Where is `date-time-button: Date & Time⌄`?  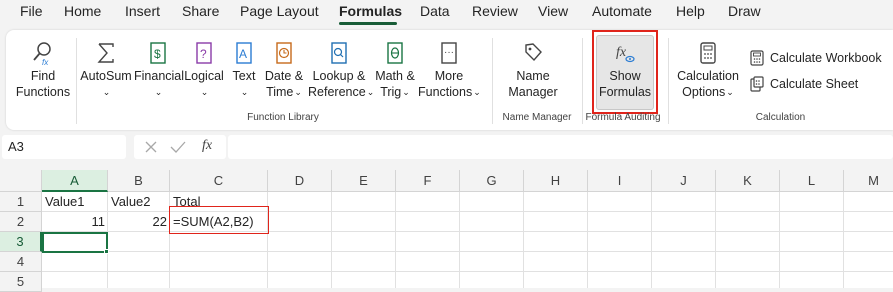 date-time-button: Date & Time⌄ is located at coordinates (284, 70).